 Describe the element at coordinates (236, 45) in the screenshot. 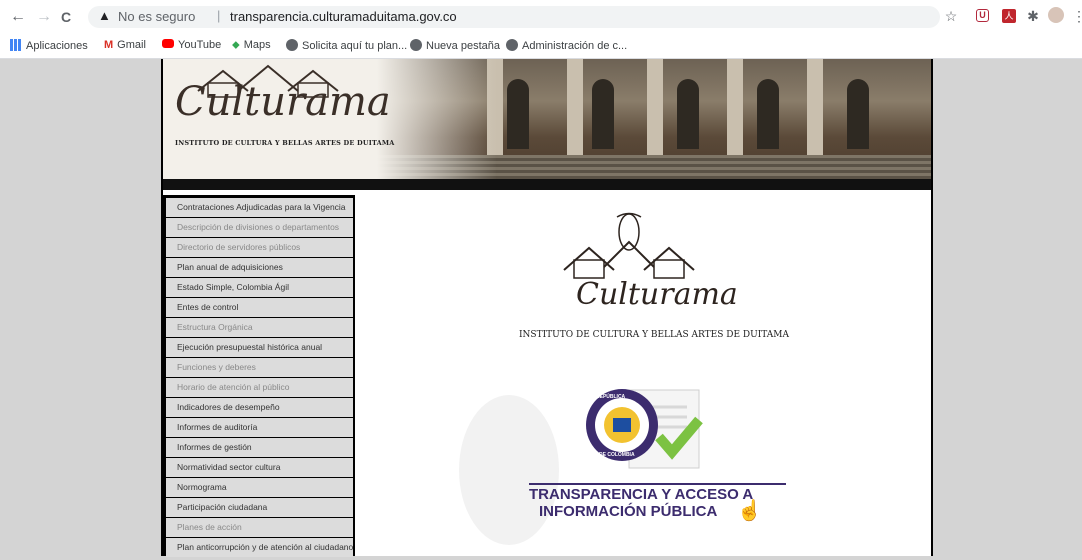

I see `maps-pin-icon: ⬥` at that location.